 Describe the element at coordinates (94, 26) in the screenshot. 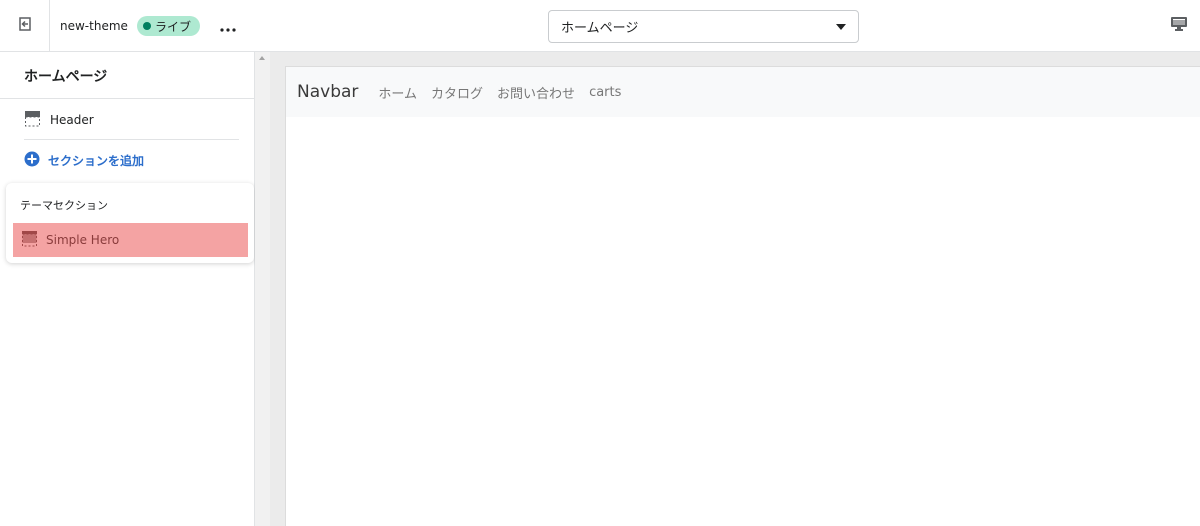

I see `theme-name: new-theme` at that location.